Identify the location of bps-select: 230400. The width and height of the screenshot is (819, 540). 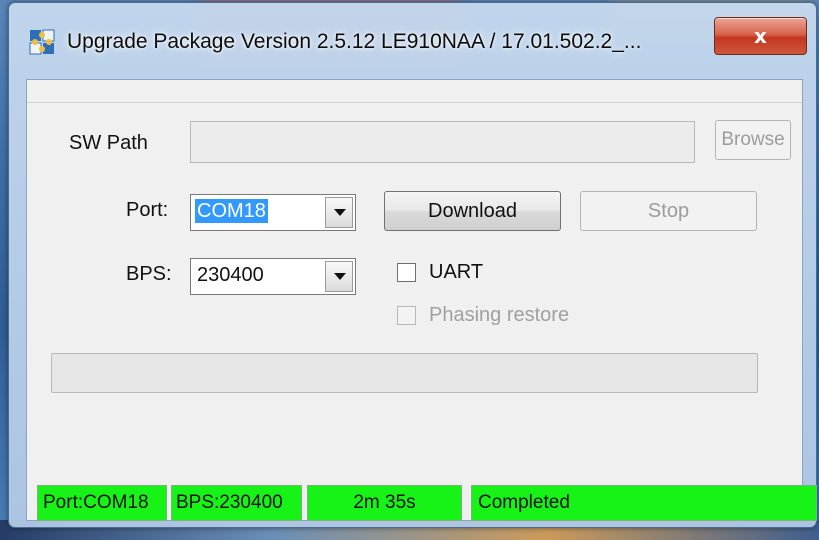
(273, 276).